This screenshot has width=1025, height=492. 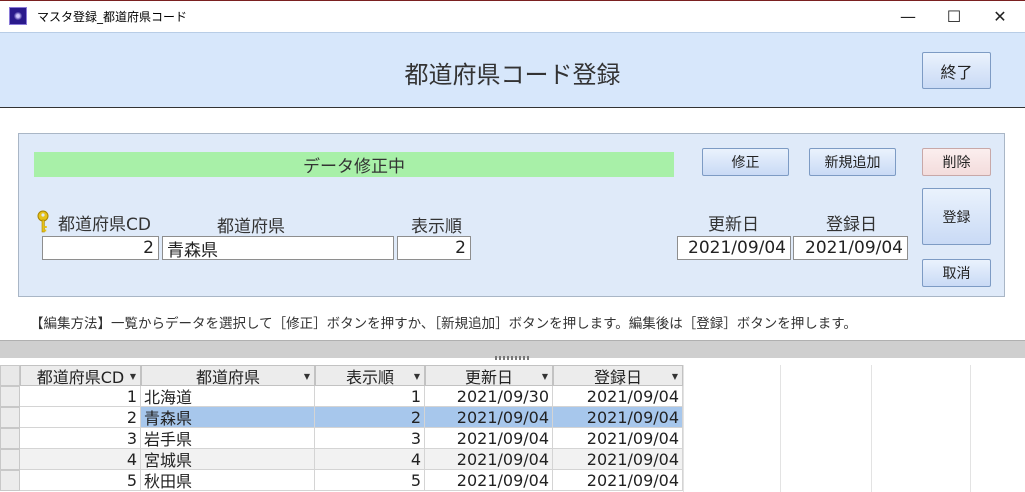 I want to click on cell-display-order: 3, so click(x=370, y=438).